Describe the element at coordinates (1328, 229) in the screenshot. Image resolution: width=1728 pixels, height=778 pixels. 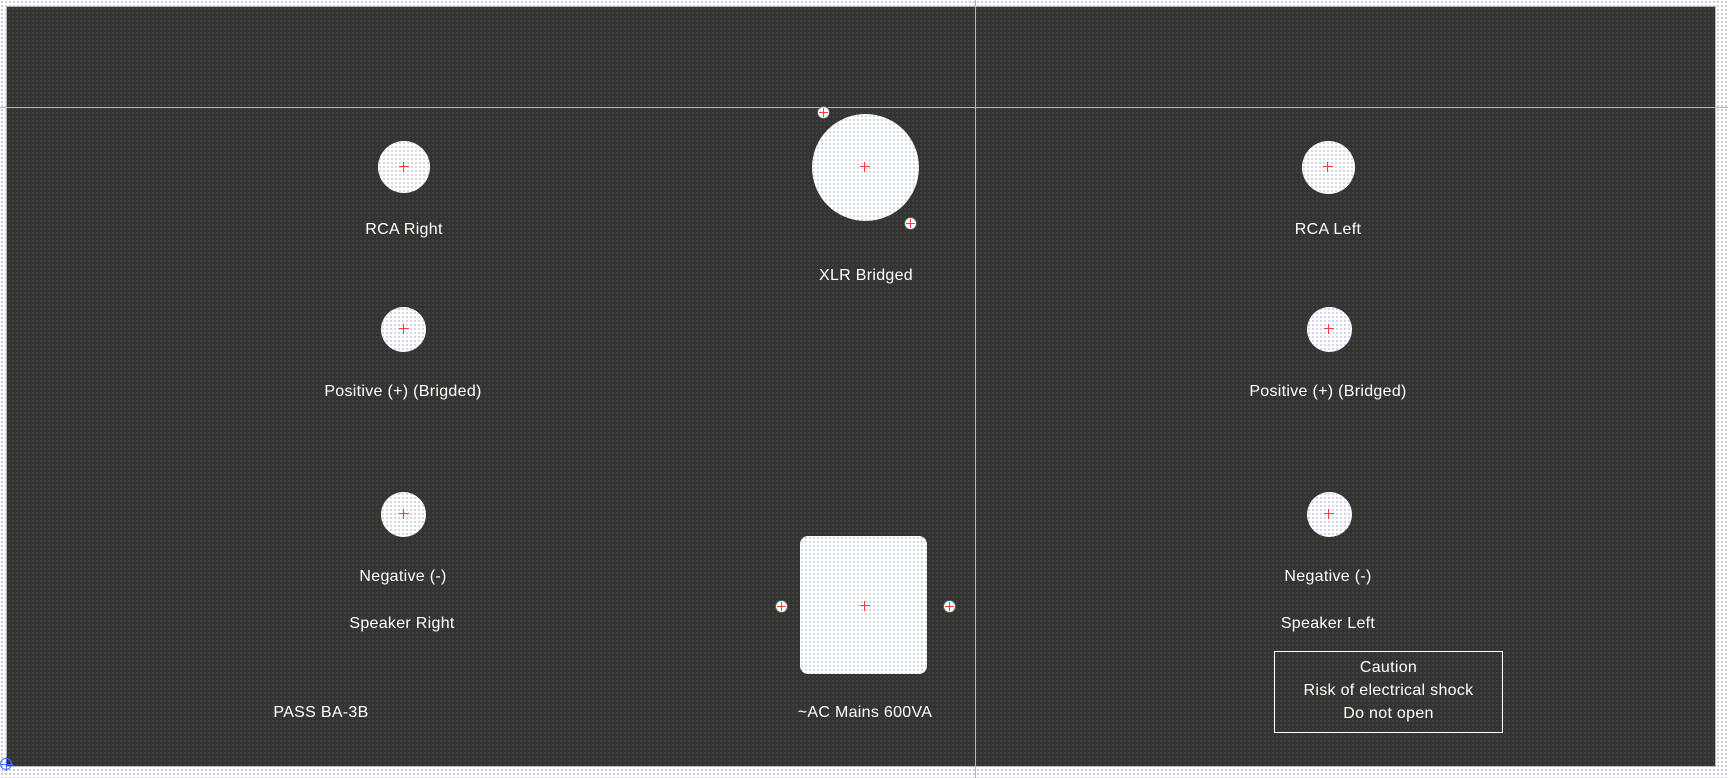
I see `rca-left-label: RCA Left` at that location.